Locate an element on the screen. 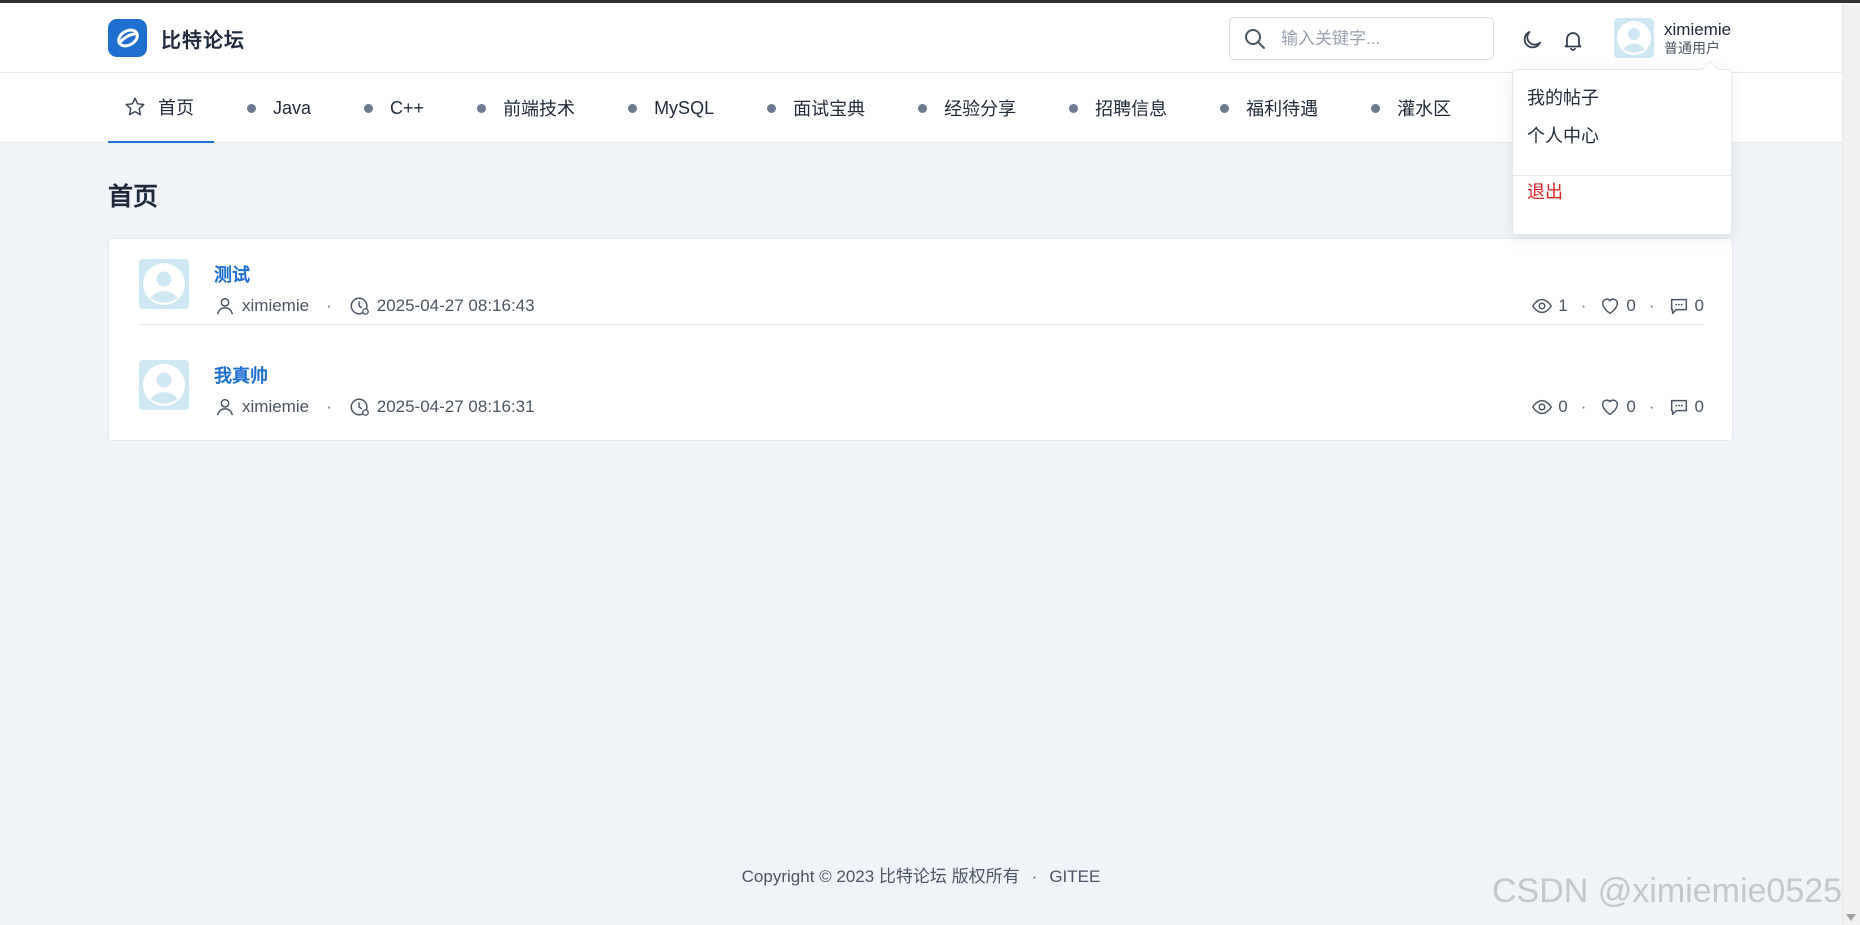 The height and width of the screenshot is (925, 1860). star-icon is located at coordinates (135, 106).